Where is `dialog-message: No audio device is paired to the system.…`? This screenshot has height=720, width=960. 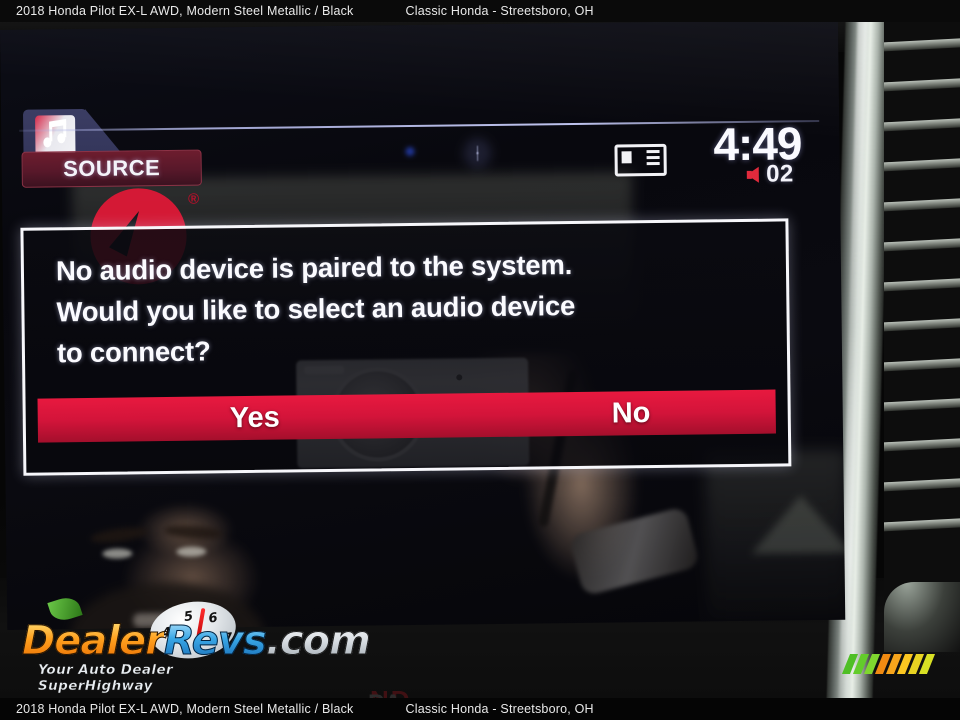 dialog-message: No audio device is paired to the system.… is located at coordinates (406, 308).